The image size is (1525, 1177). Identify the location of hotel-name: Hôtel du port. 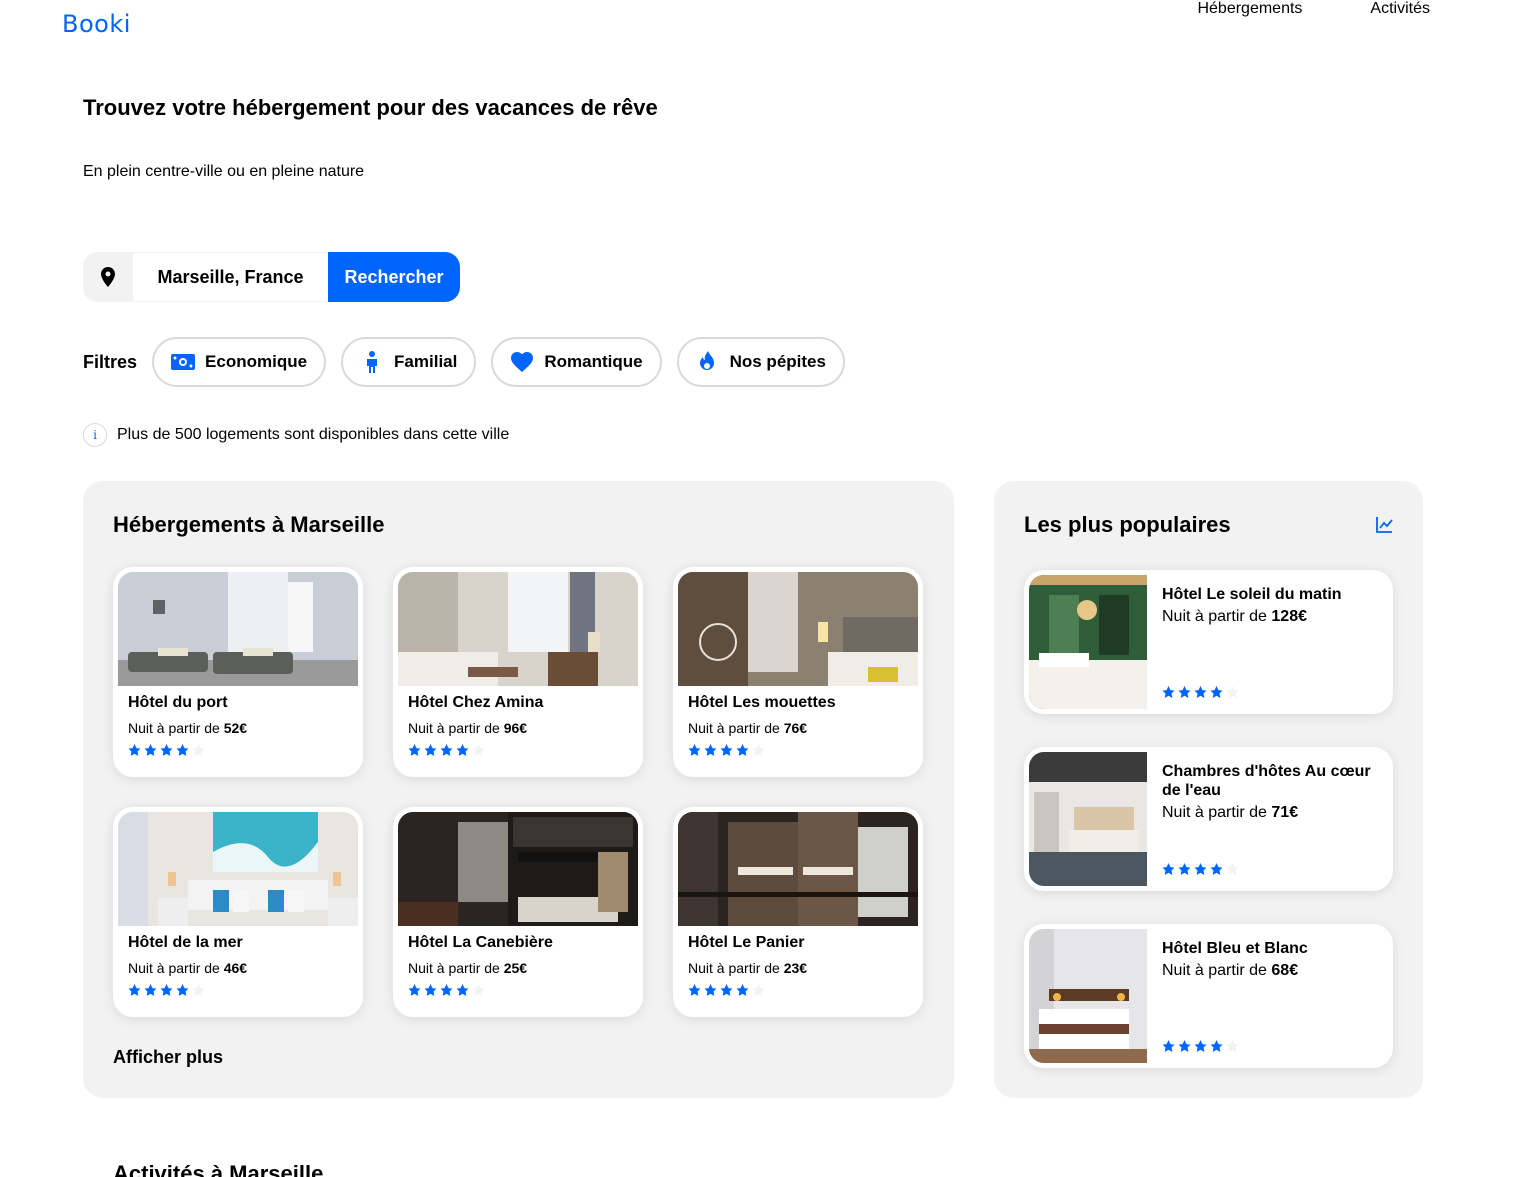
(178, 702).